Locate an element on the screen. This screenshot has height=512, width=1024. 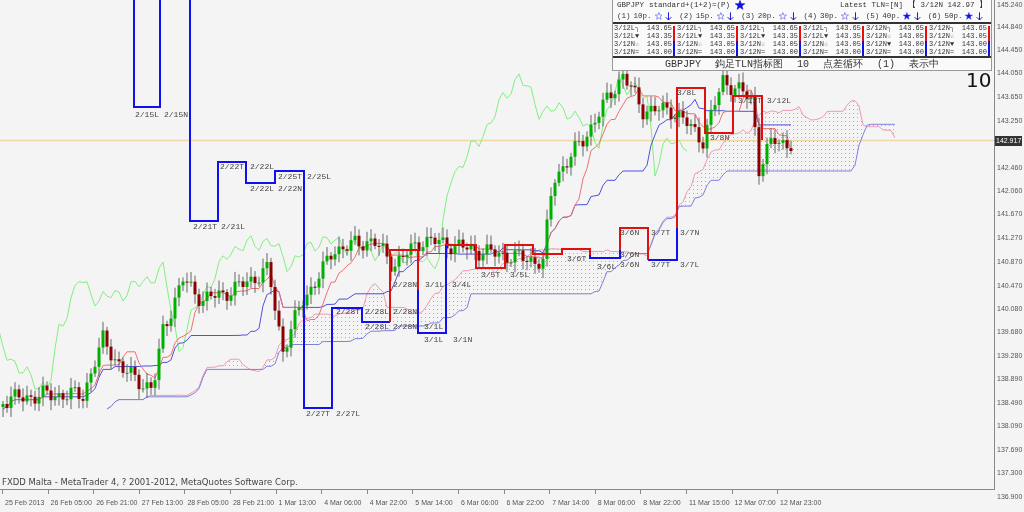
symbol-label: GBPJPY is located at coordinates (682, 64).